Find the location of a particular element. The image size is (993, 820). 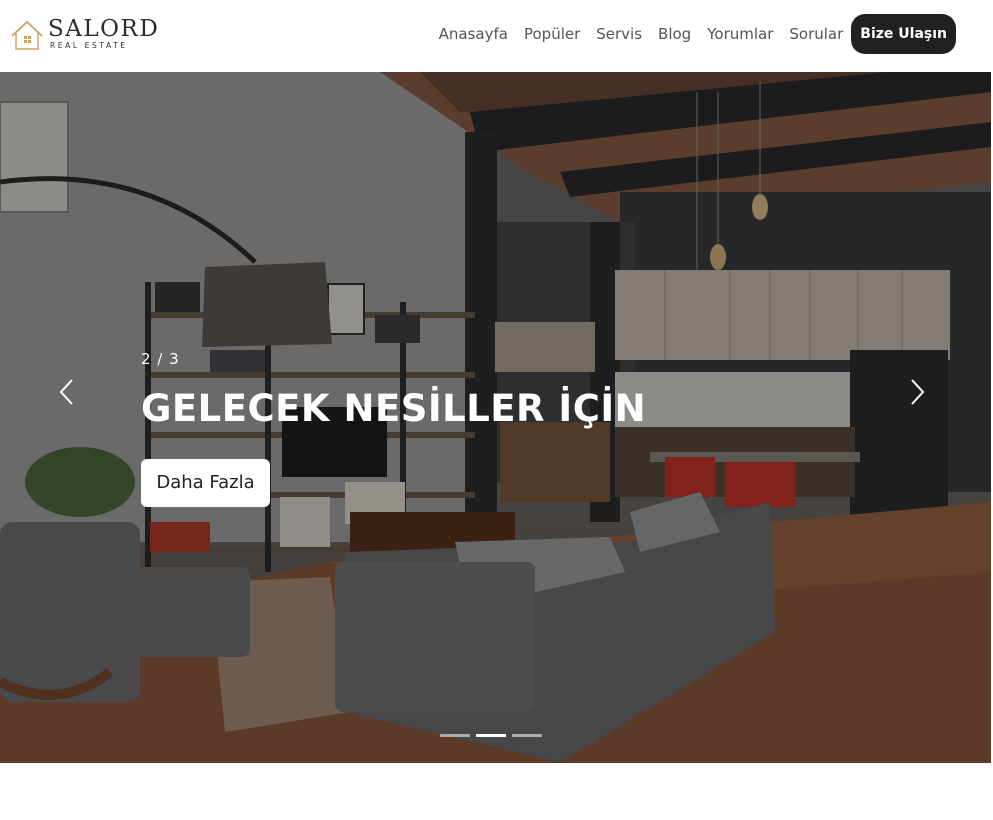

brand-logo: SALORD REAL ESTATE is located at coordinates (84, 34).